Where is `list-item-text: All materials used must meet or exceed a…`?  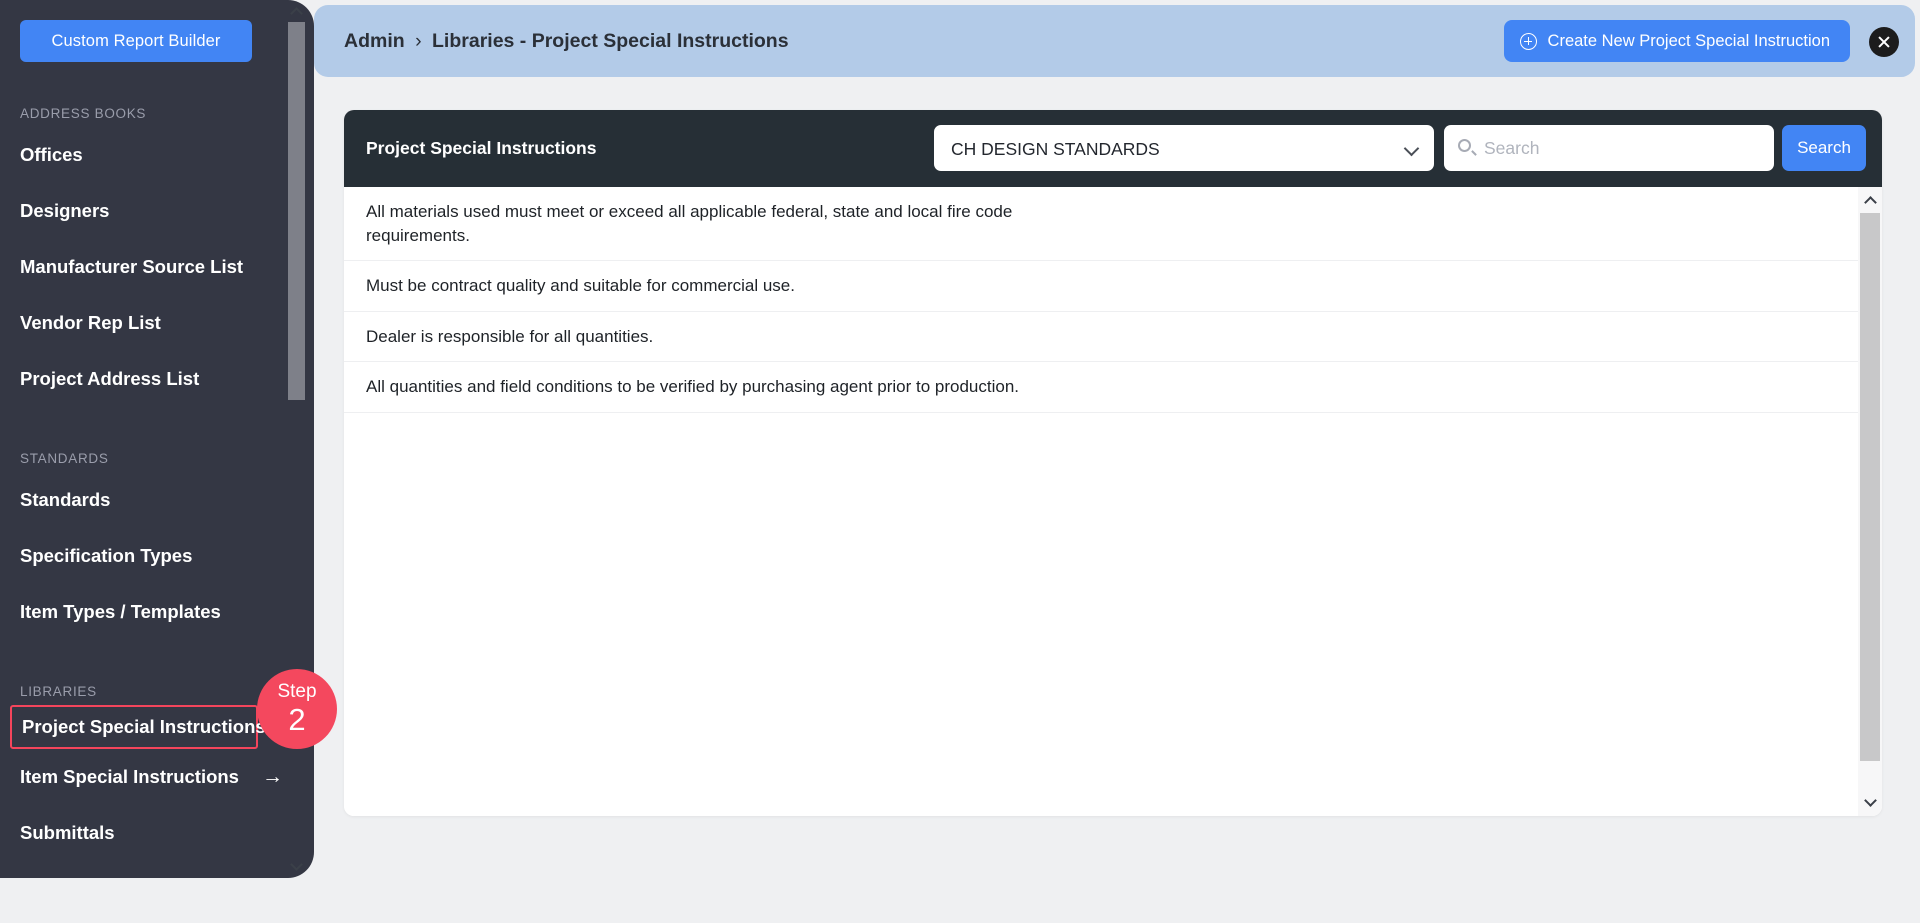 list-item-text: All materials used must meet or exceed a… is located at coordinates (689, 223).